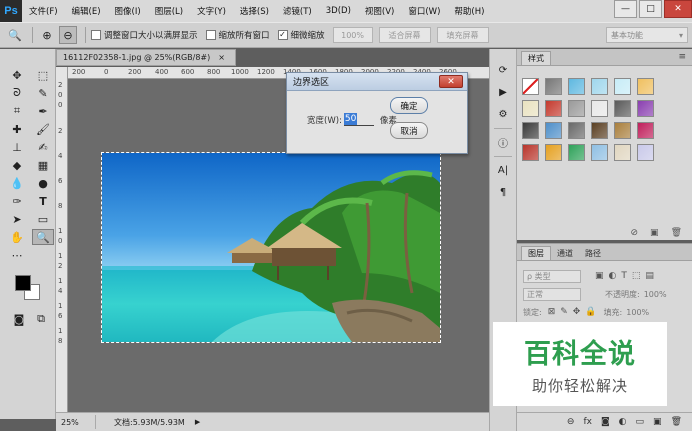 The image size is (692, 431). What do you see at coordinates (43, 201) in the screenshot?
I see `type-tool-icon: T` at bounding box center [43, 201].